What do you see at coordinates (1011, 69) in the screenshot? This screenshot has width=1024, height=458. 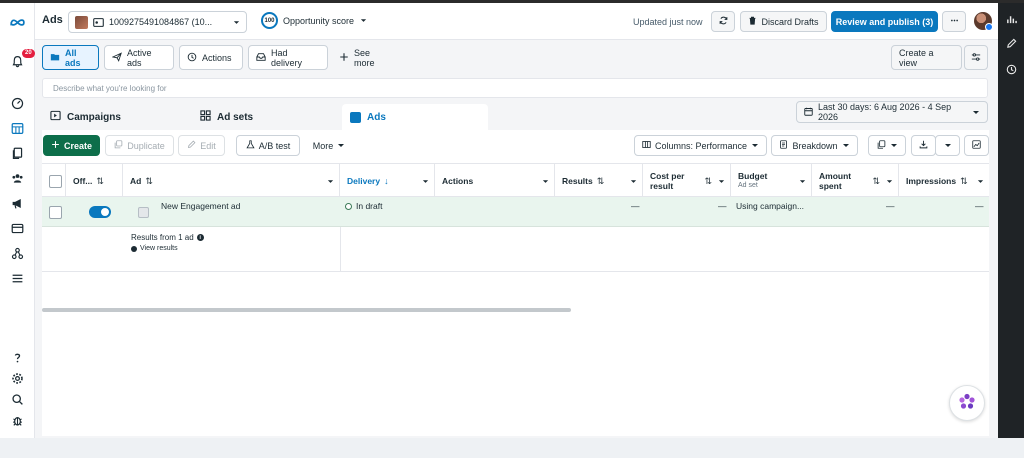 I see `history-clock-icon` at bounding box center [1011, 69].